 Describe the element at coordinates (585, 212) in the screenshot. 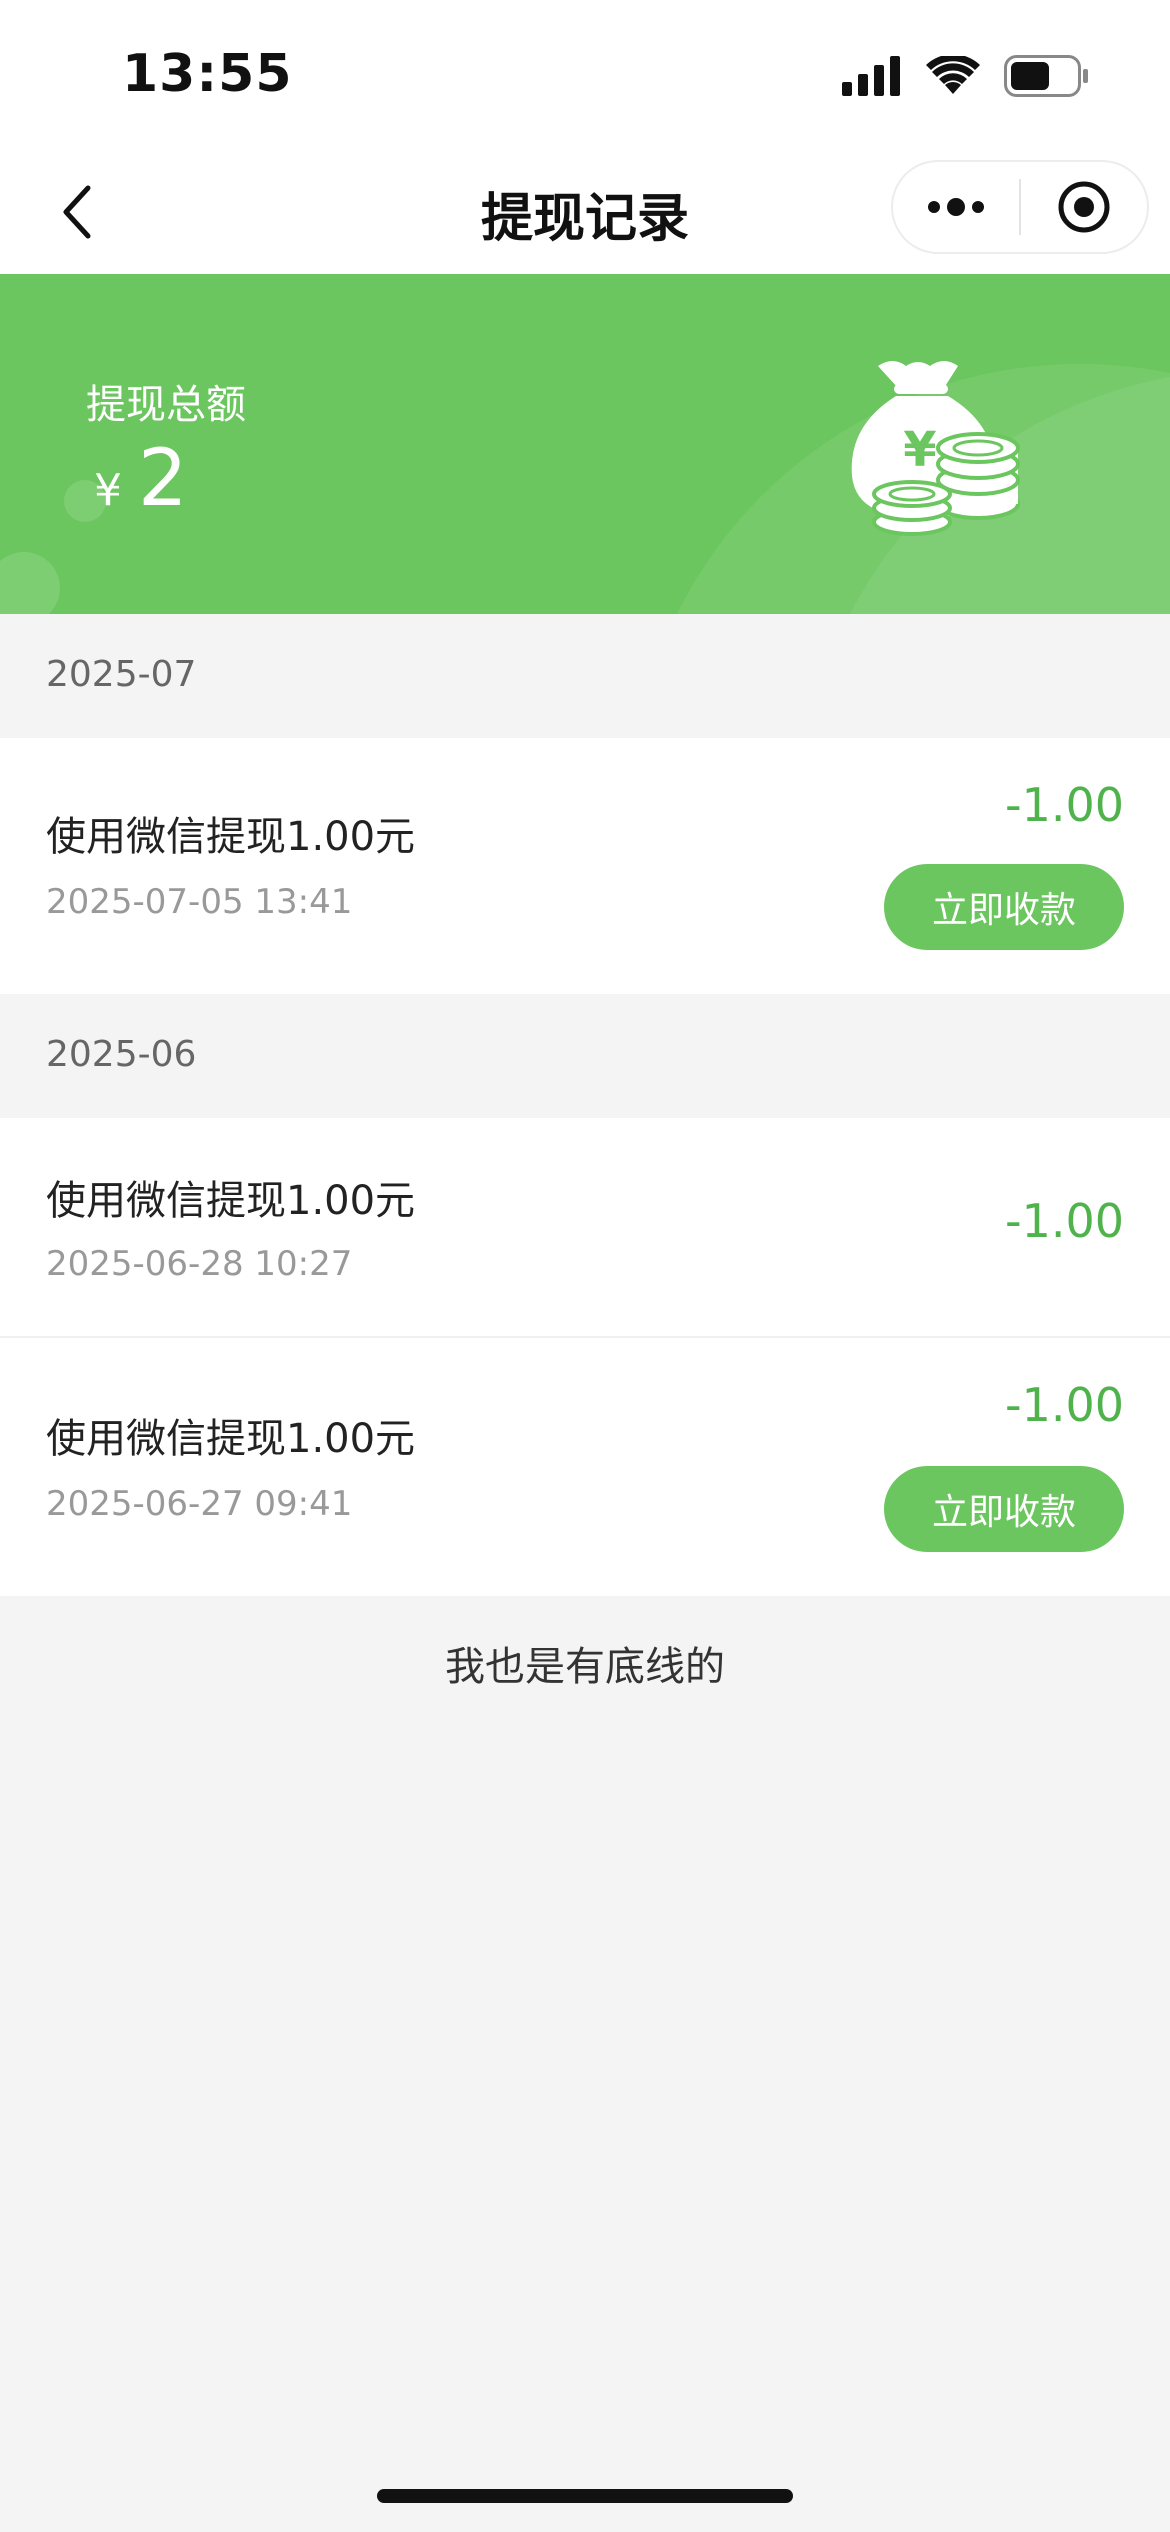

I see `nav-bar: 提现记录` at that location.